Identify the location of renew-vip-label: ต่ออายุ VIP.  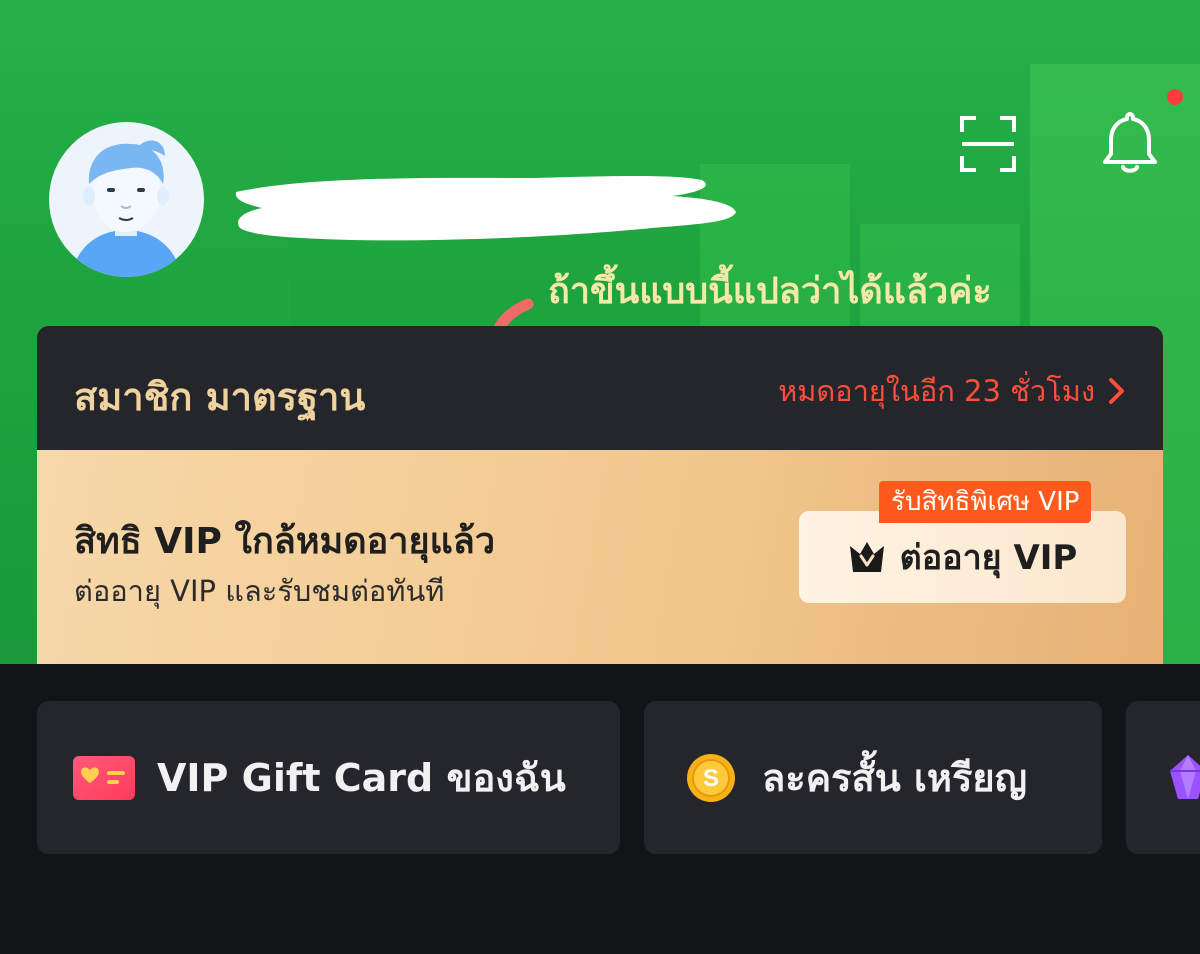
(988, 558).